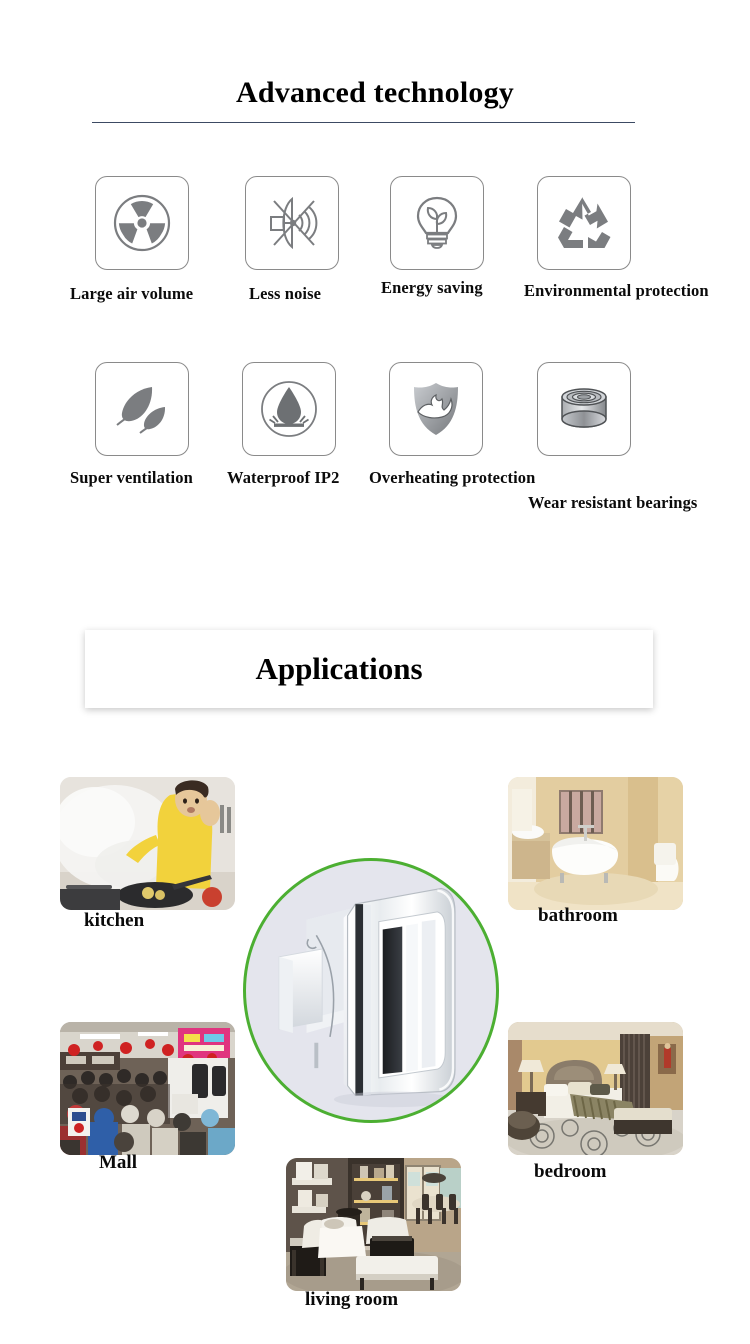 The image size is (750, 1344). Describe the element at coordinates (147, 843) in the screenshot. I see `kitchen-photo` at that location.